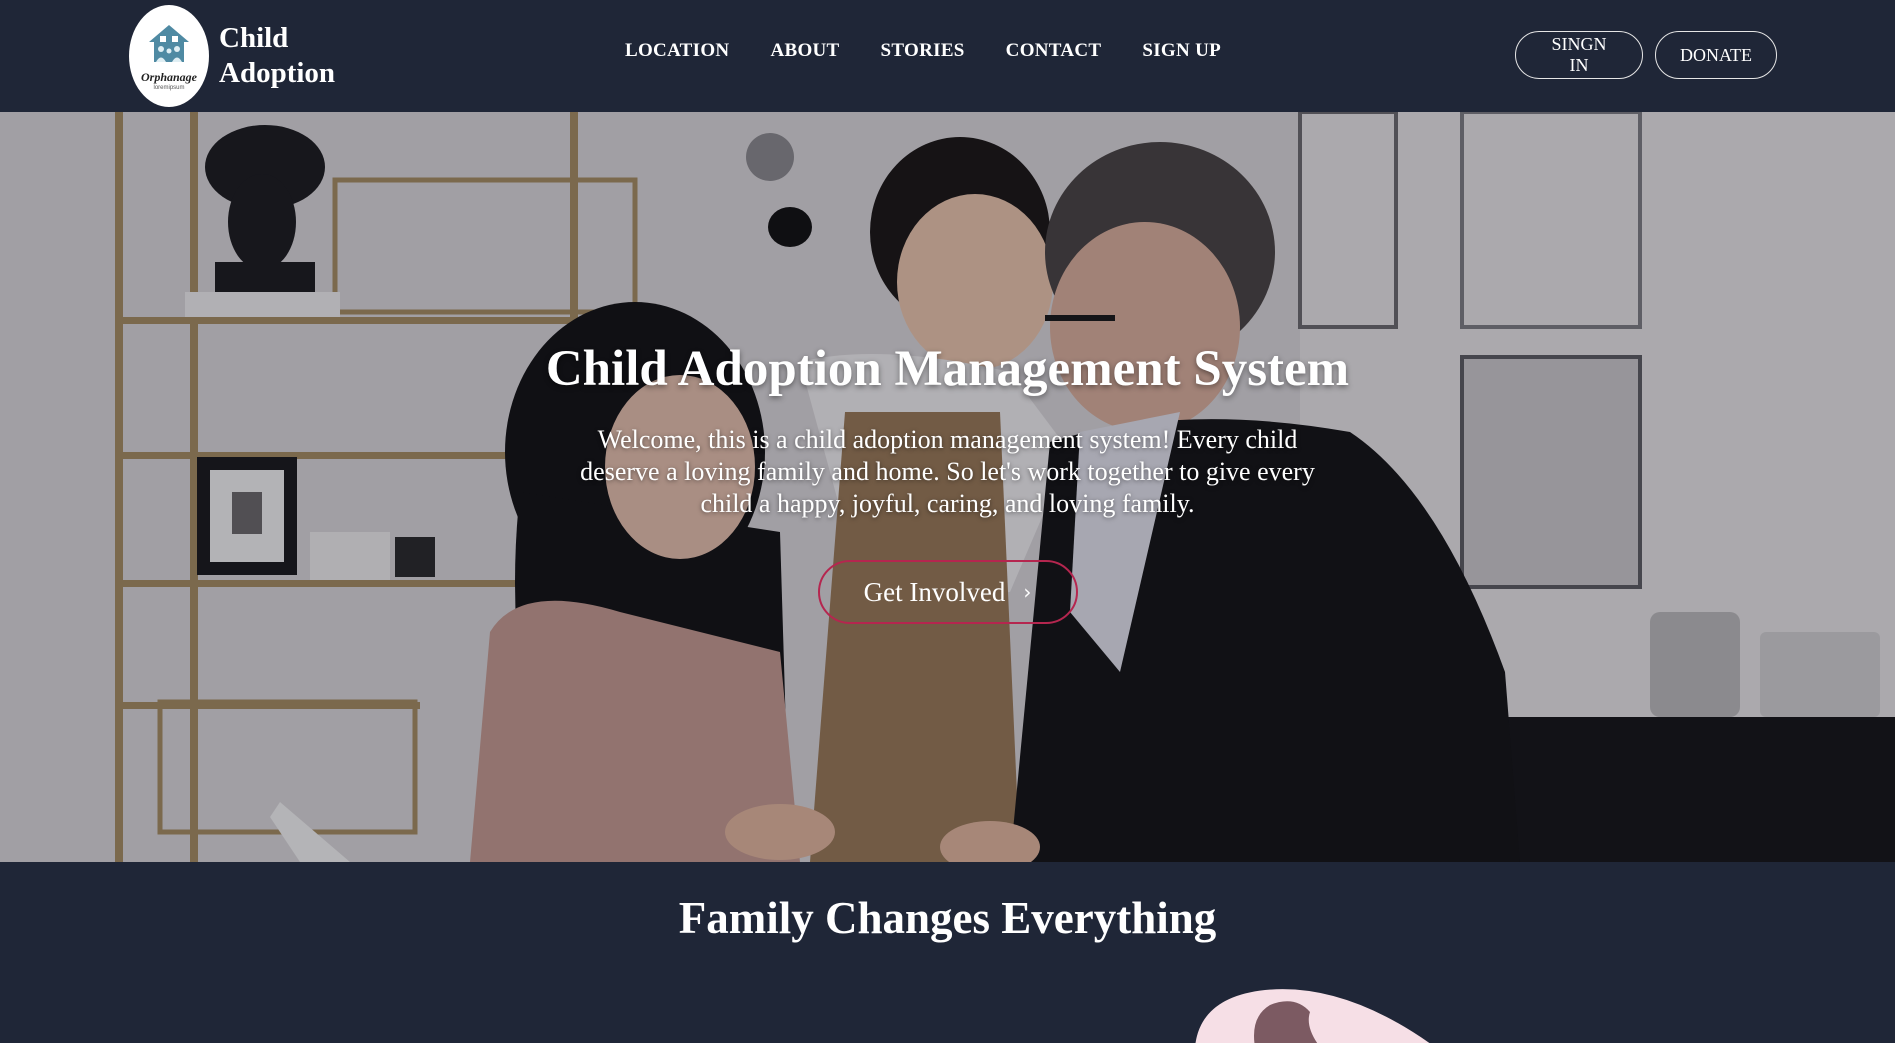 The width and height of the screenshot is (1895, 1043). I want to click on nav-contact: CONTACT, so click(1054, 51).